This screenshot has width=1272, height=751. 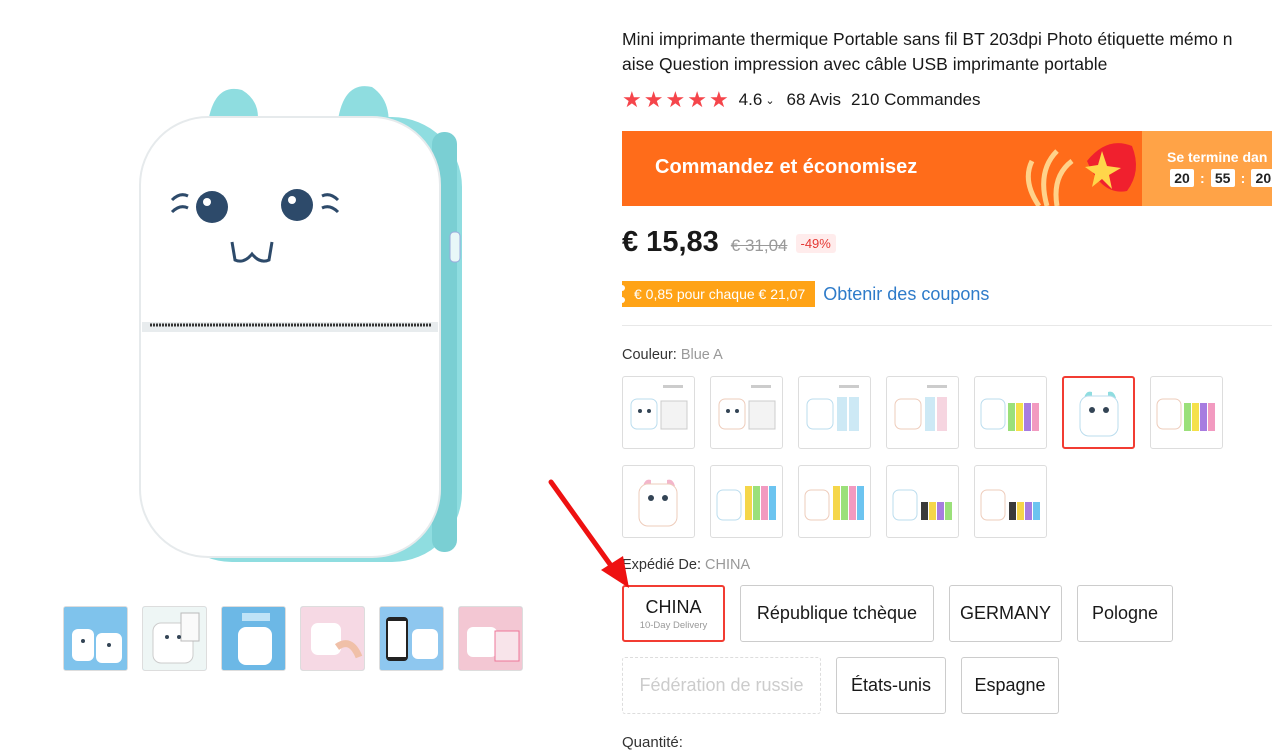 I want to click on ship-option-russia: Fédération de russie, so click(x=721, y=685).